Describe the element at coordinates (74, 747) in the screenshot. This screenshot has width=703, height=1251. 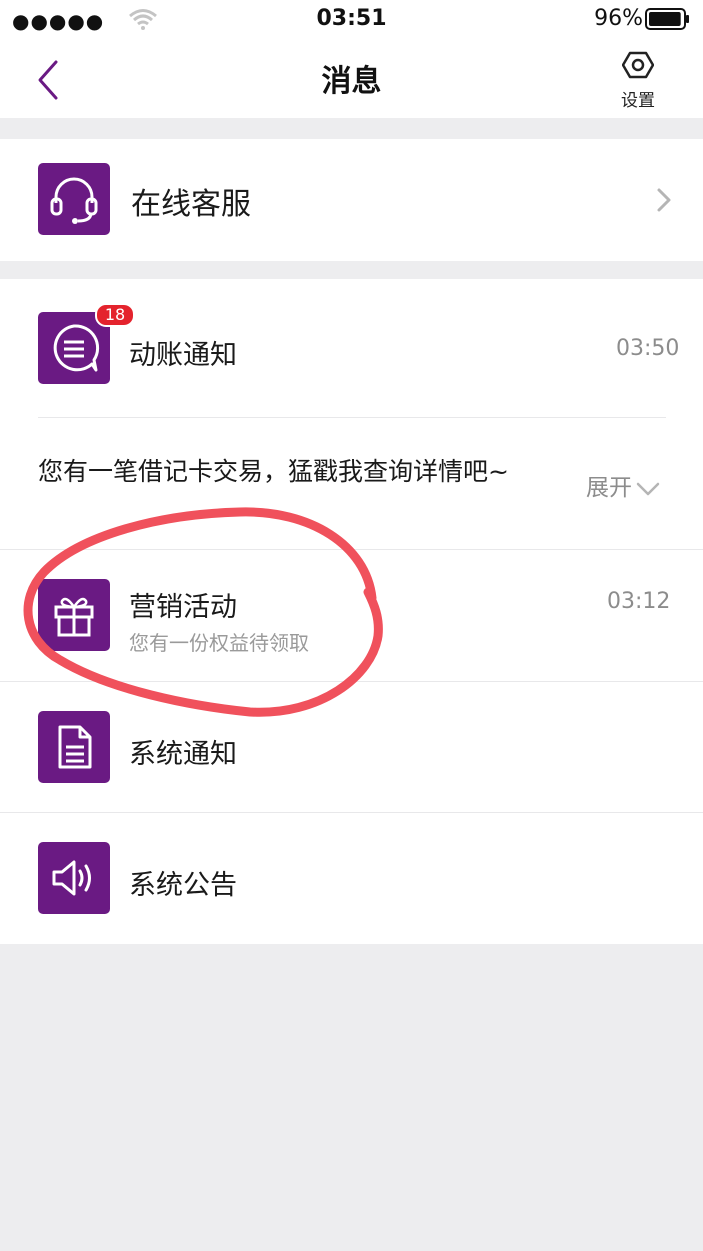
I see `document-icon` at that location.